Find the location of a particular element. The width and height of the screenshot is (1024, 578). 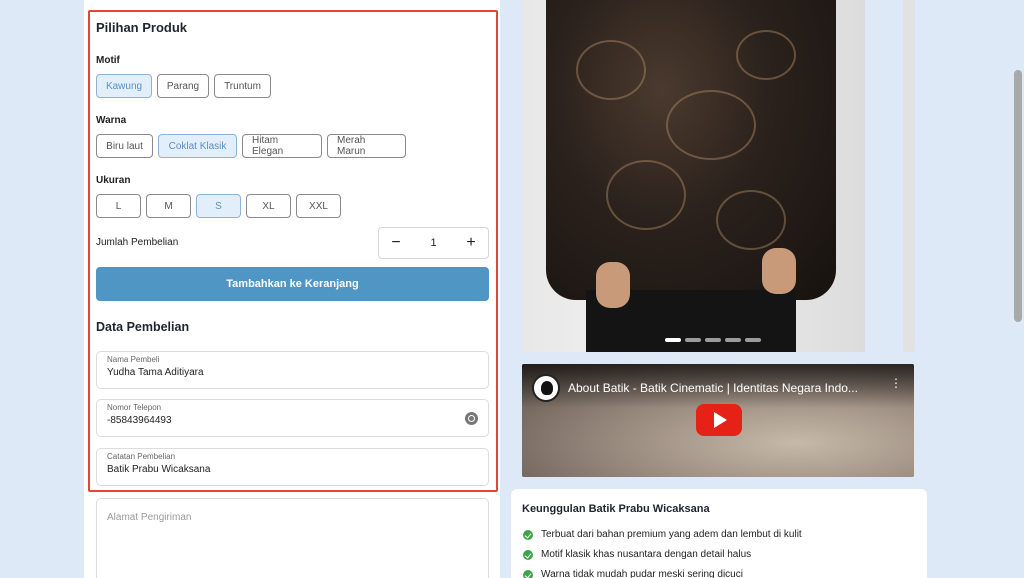

phone-value: -85843964493 is located at coordinates (272, 420).